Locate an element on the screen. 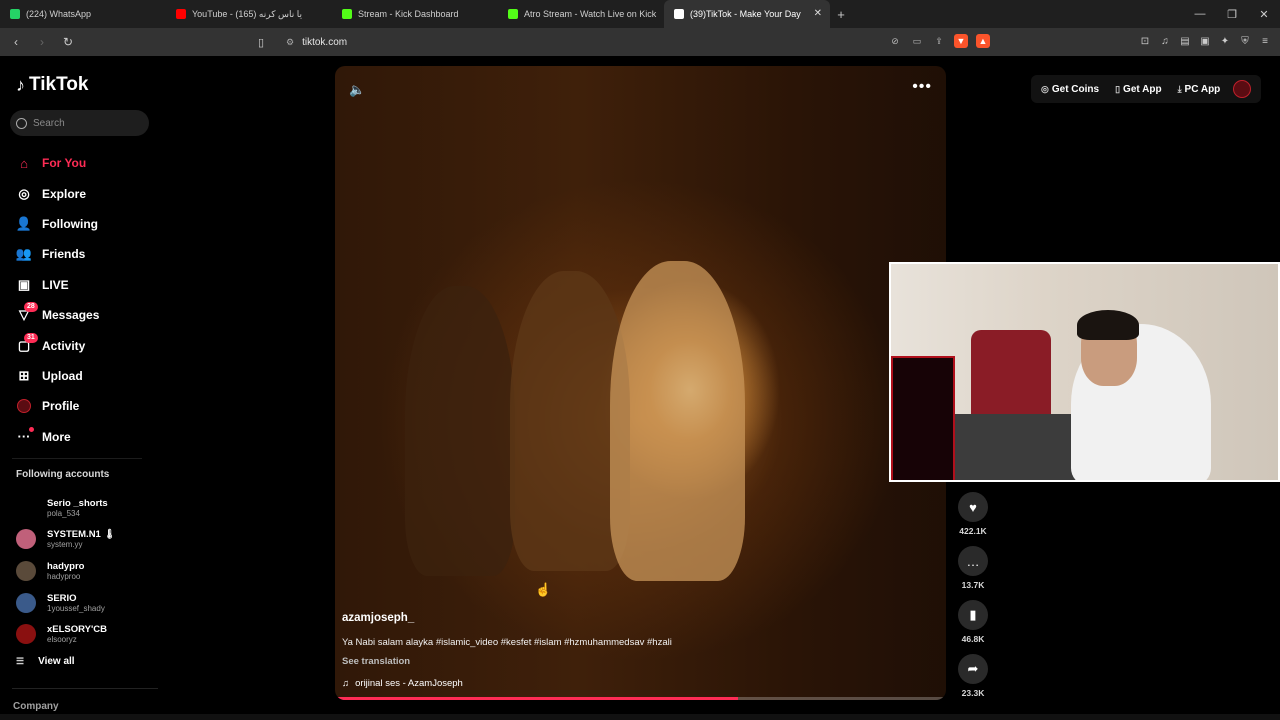  bookmark-action: ▮ 46.8K is located at coordinates (973, 627).